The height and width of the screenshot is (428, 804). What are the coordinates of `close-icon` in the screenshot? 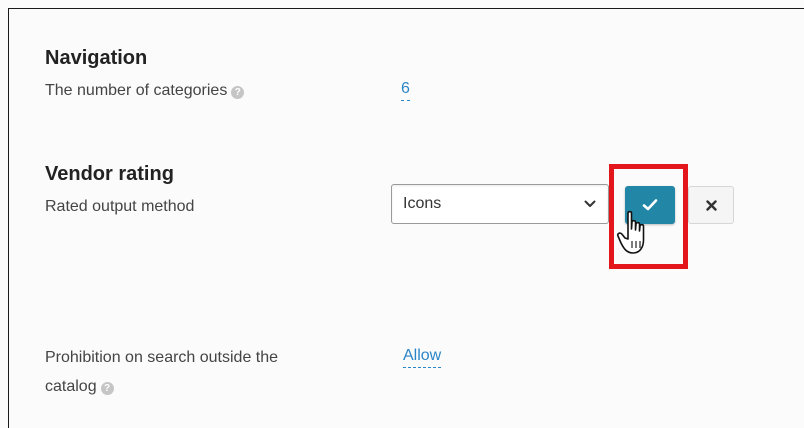 It's located at (711, 205).